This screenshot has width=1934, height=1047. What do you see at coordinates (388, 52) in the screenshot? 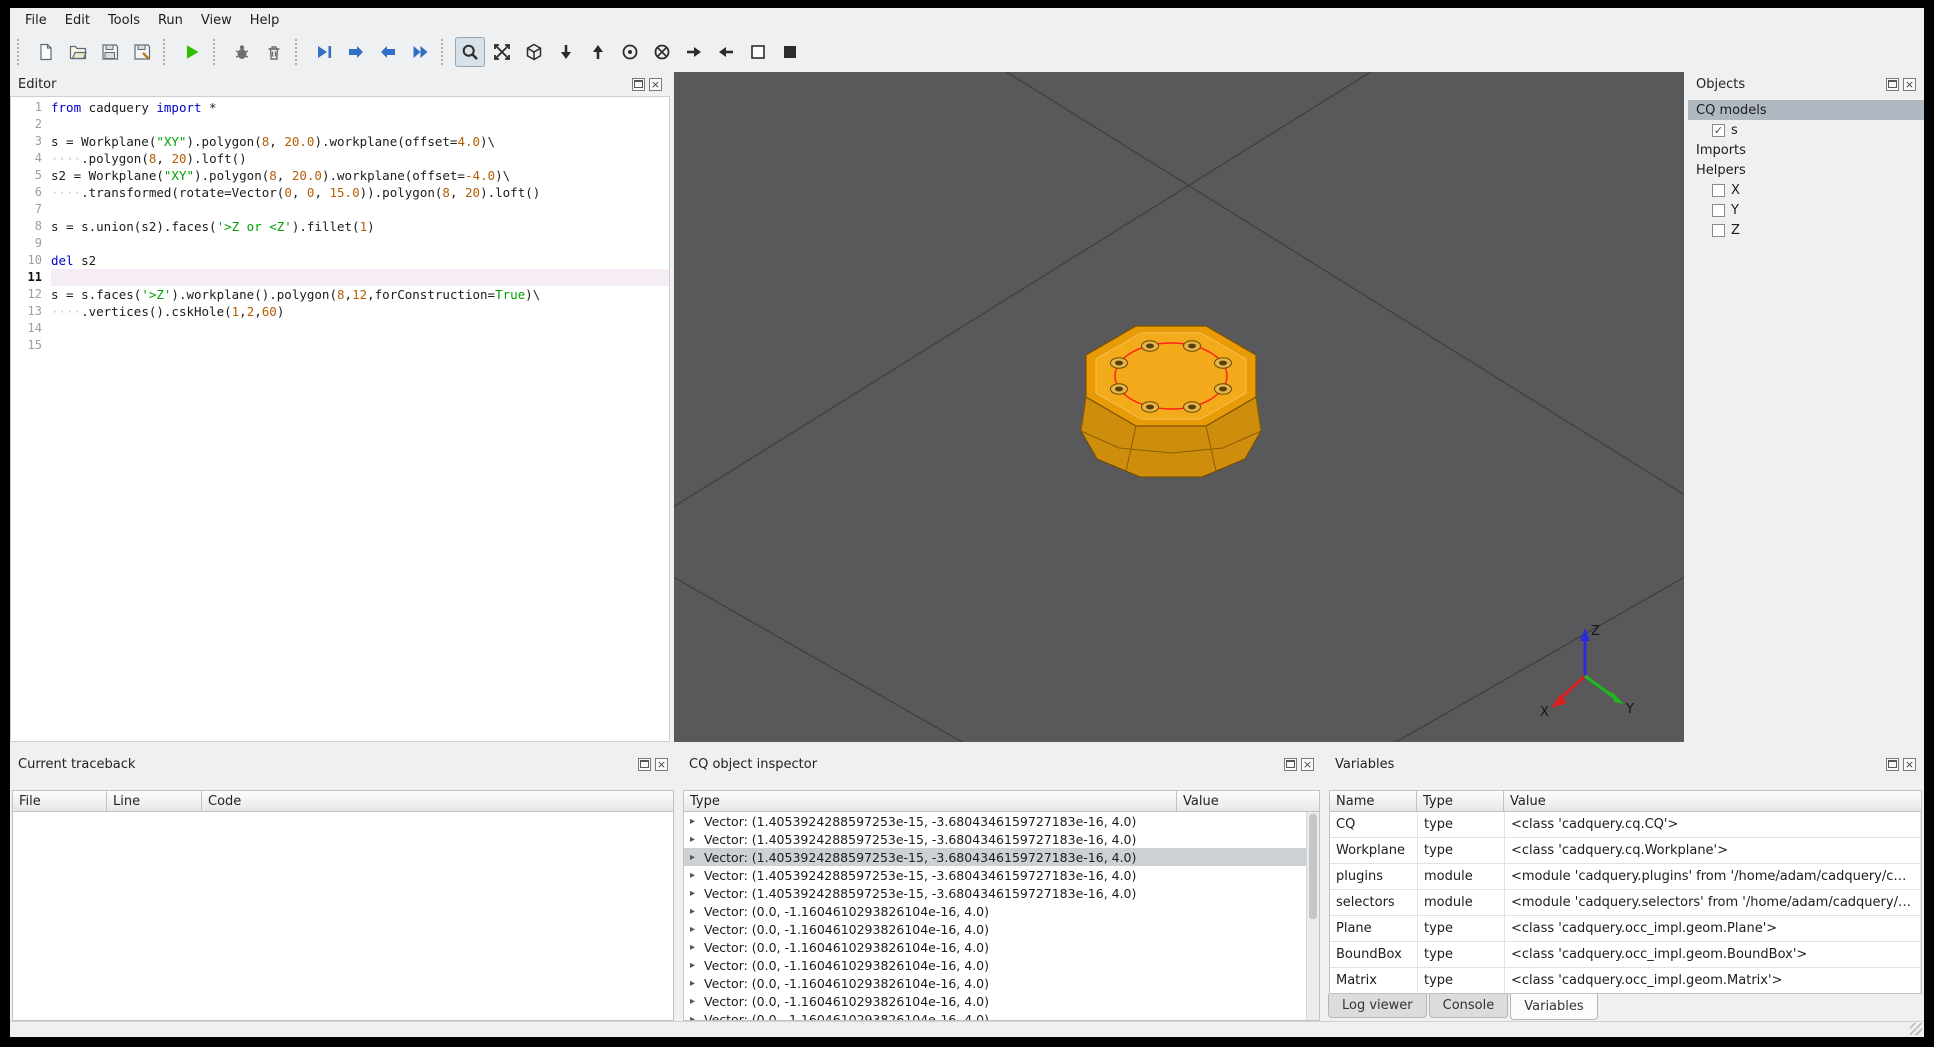
I see `step-return-button` at bounding box center [388, 52].